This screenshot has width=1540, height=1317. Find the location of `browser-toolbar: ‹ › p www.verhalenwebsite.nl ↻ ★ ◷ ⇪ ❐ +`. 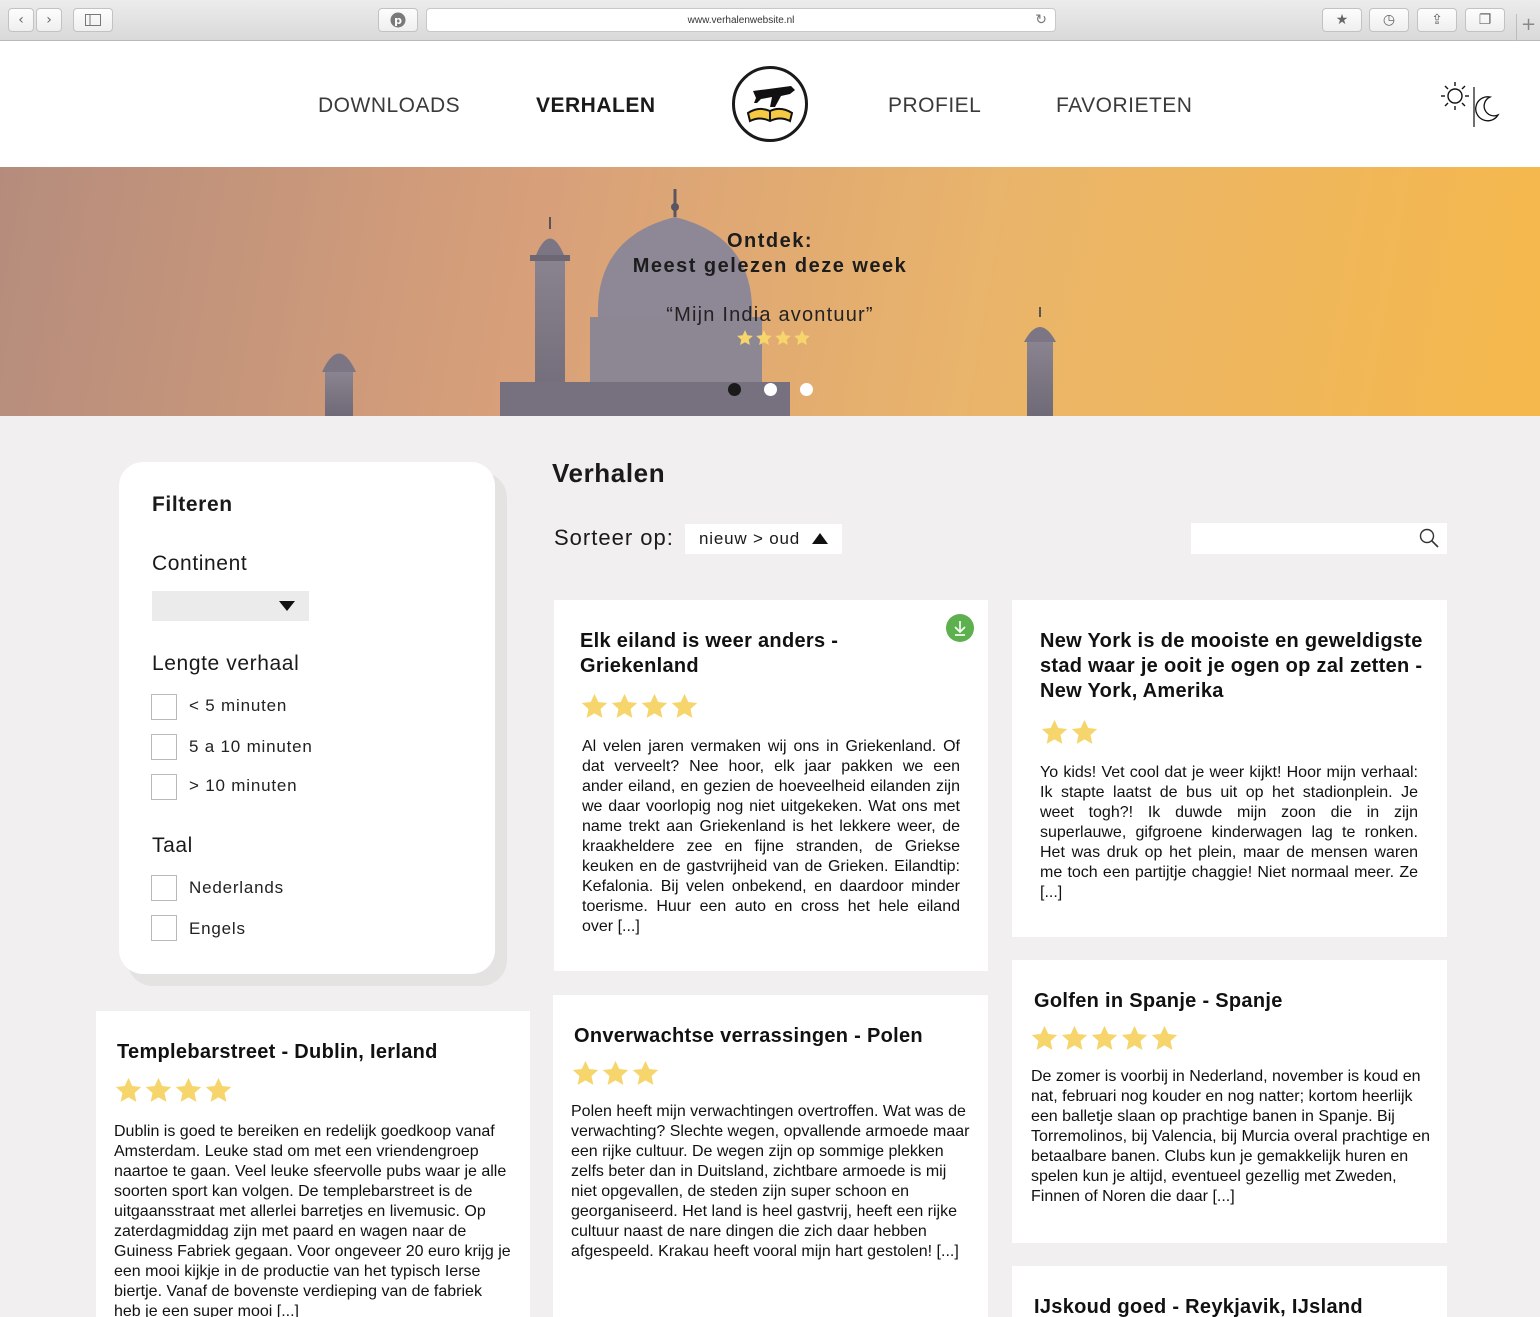

browser-toolbar: ‹ › p www.verhalenwebsite.nl ↻ ★ ◷ ⇪ ❐ + is located at coordinates (770, 20).